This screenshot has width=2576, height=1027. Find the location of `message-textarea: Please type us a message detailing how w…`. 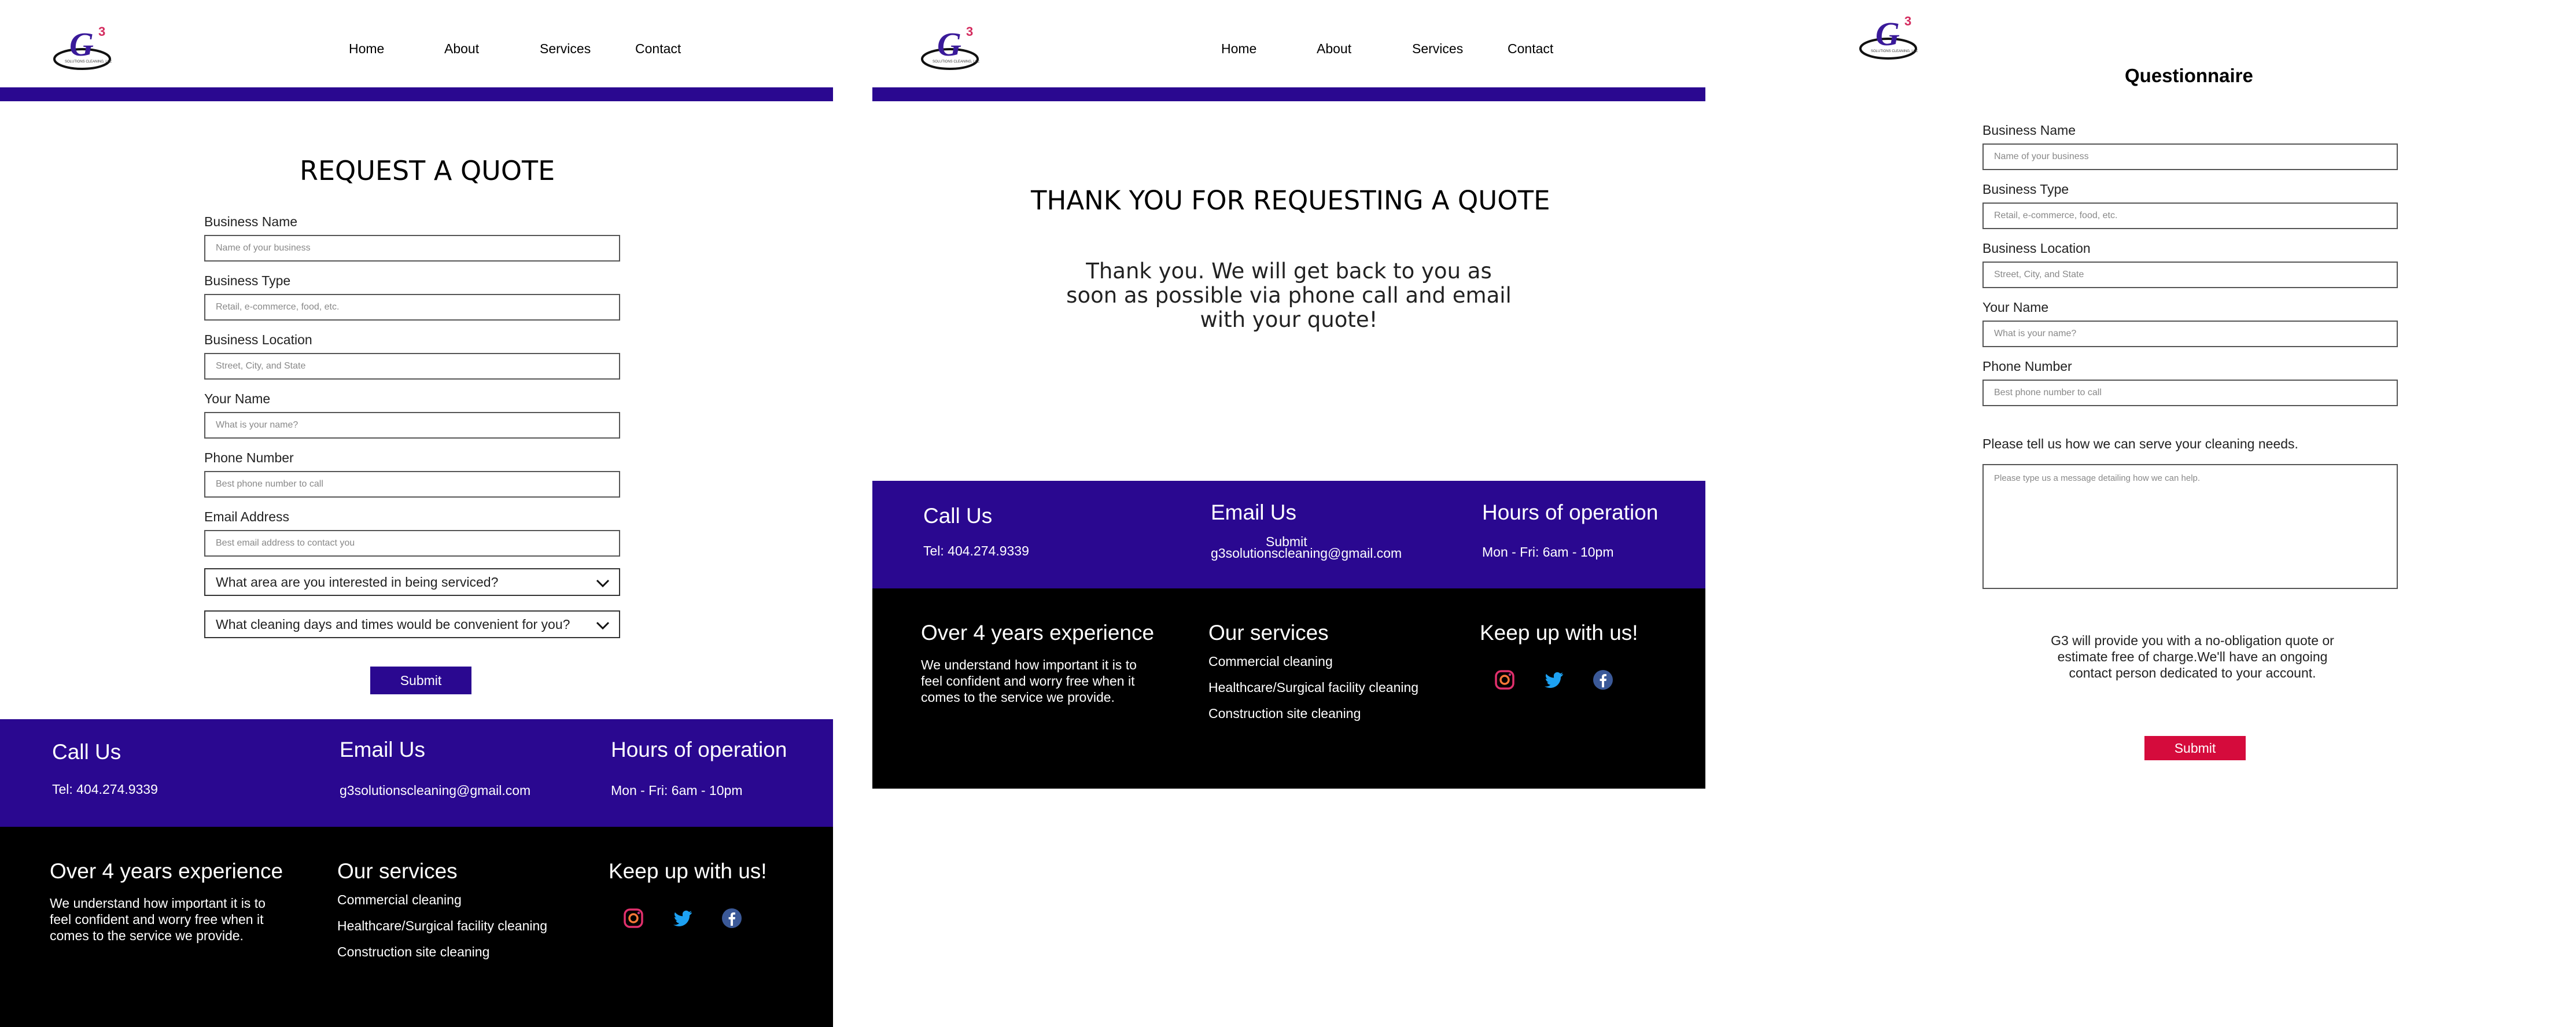

message-textarea: Please type us a message detailing how w… is located at coordinates (2190, 526).